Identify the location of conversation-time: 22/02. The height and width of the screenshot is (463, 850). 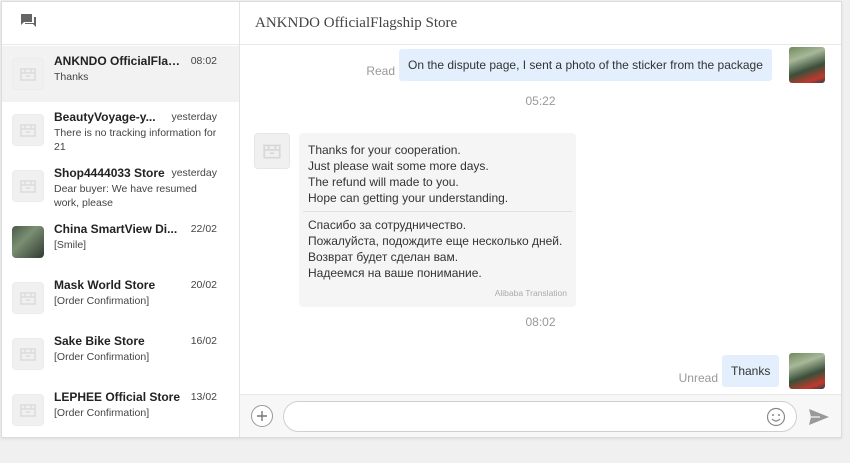
(203, 229).